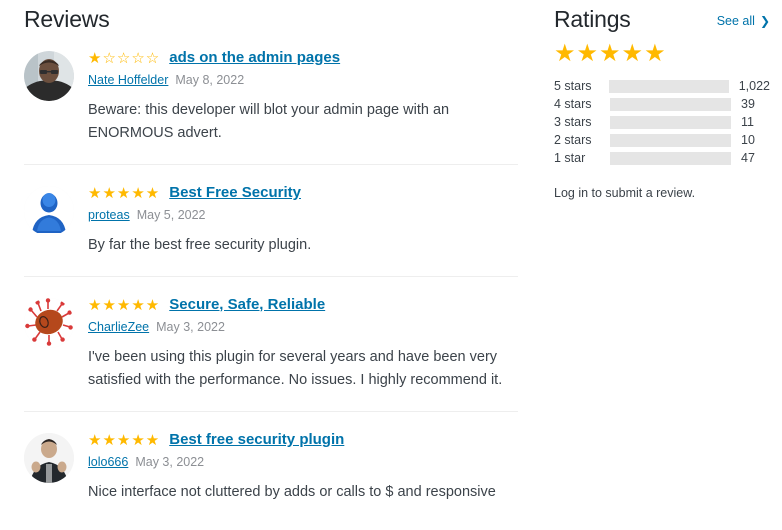  What do you see at coordinates (748, 158) in the screenshot?
I see `rating-bar-count: 47` at bounding box center [748, 158].